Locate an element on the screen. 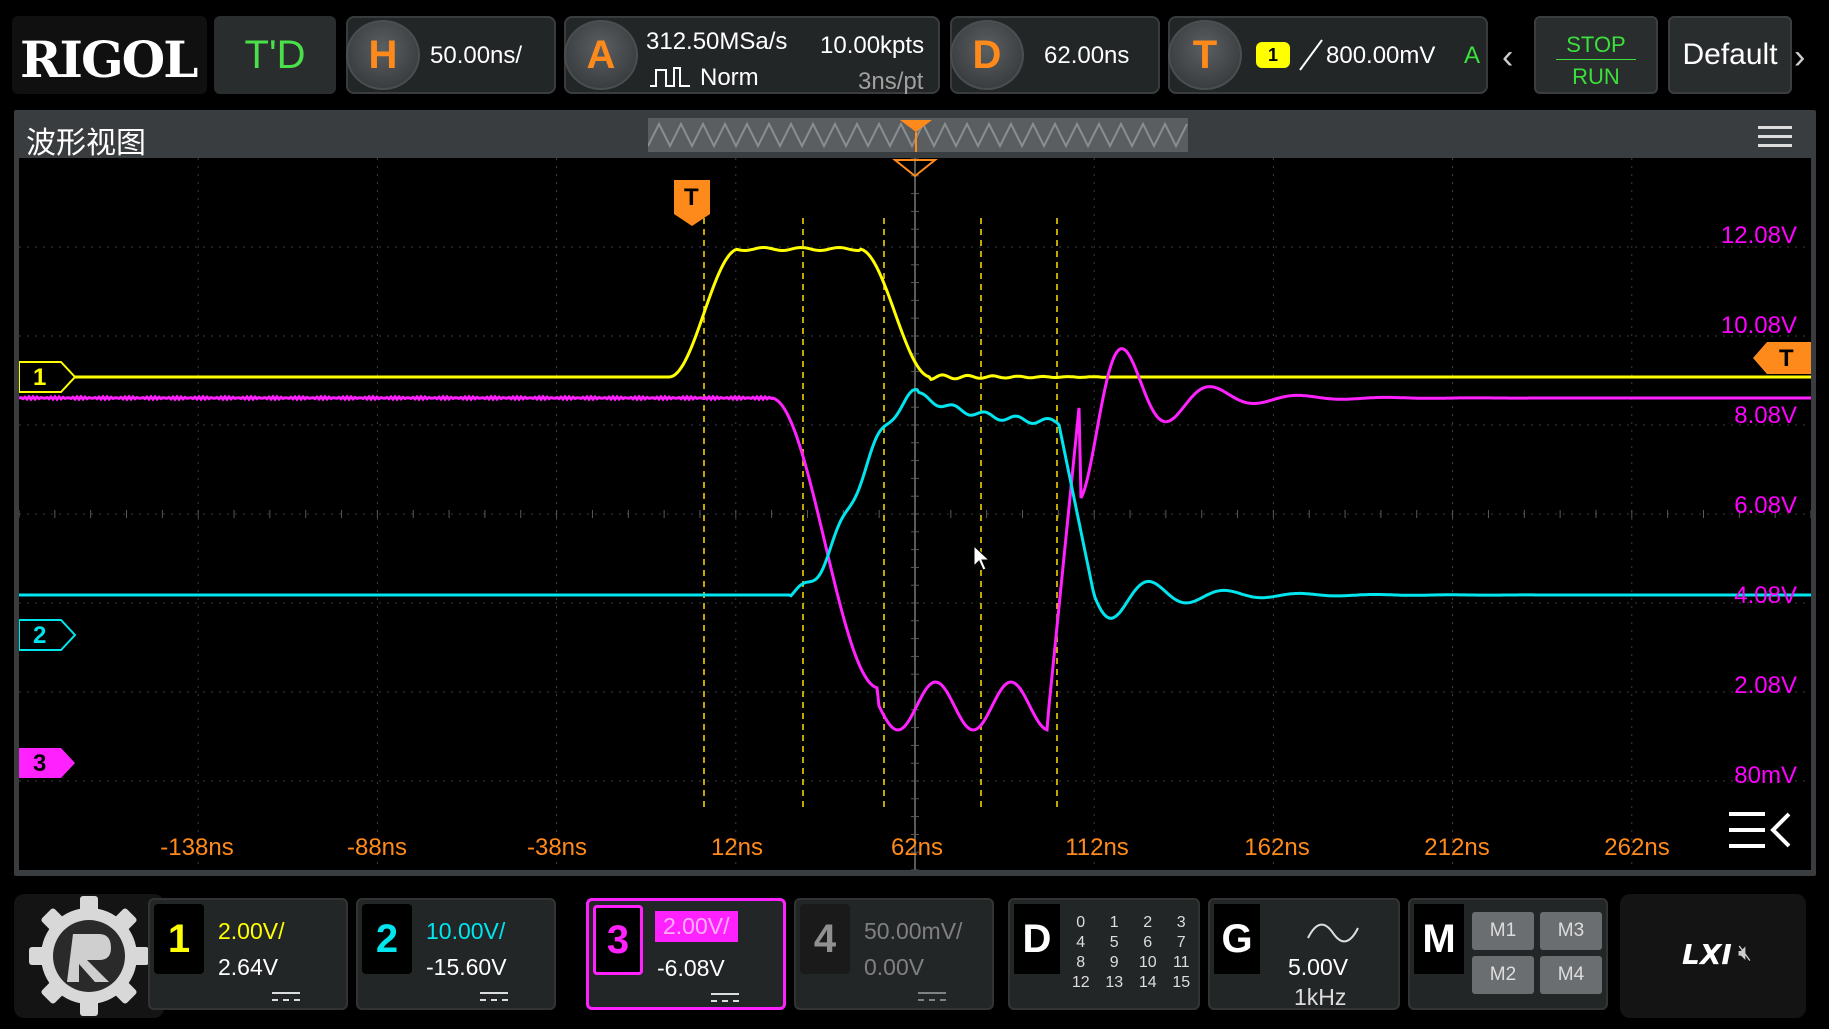  v-scale-label: 2.08V is located at coordinates (1765, 685).